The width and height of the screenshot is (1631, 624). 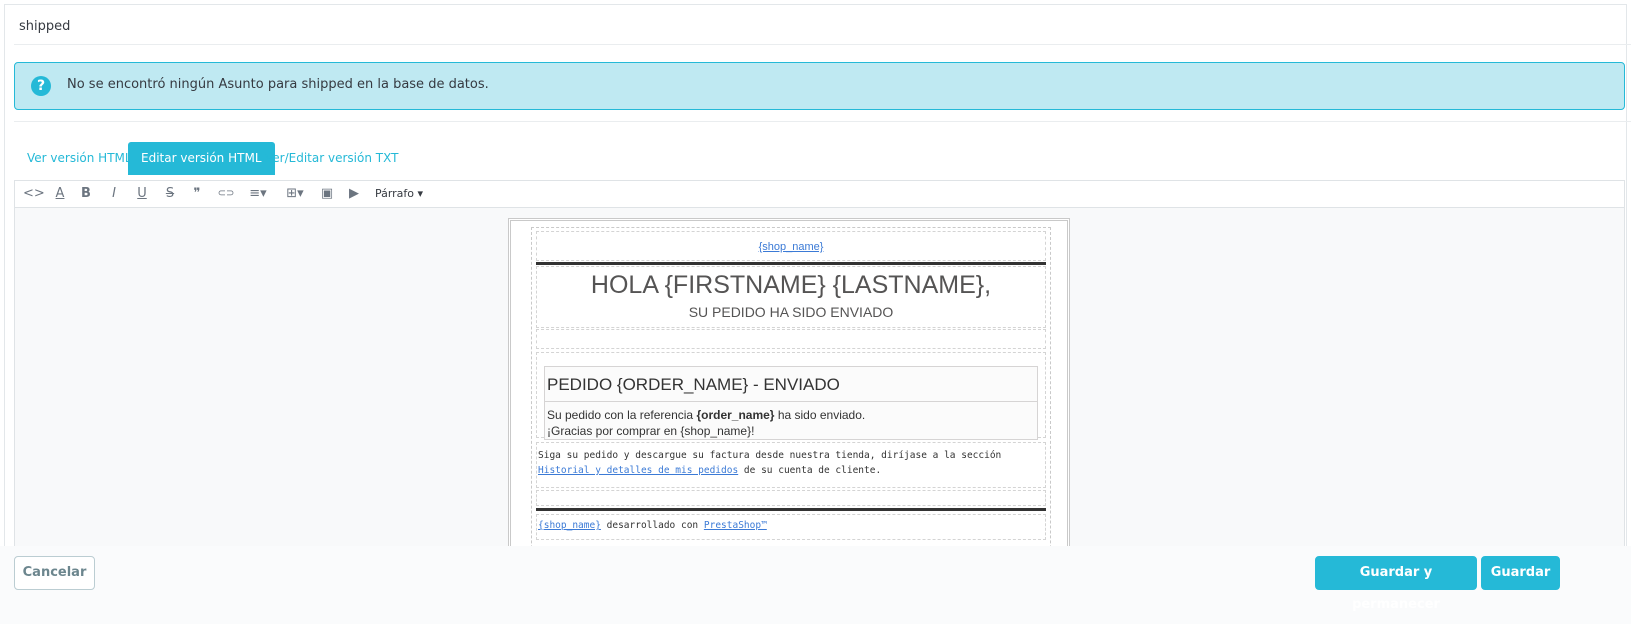 What do you see at coordinates (791, 312) in the screenshot?
I see `greeting-subtitle: SU PEDIDO HA SIDO ENVIADO` at bounding box center [791, 312].